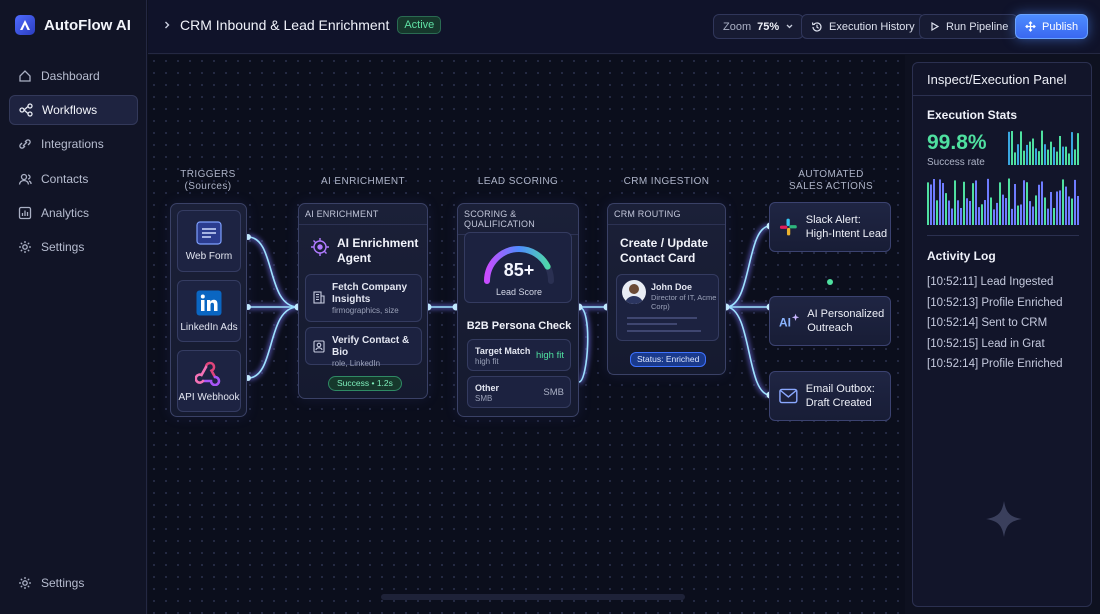 This screenshot has height=614, width=1100. What do you see at coordinates (419, 25) in the screenshot?
I see `status-badge: Active` at bounding box center [419, 25].